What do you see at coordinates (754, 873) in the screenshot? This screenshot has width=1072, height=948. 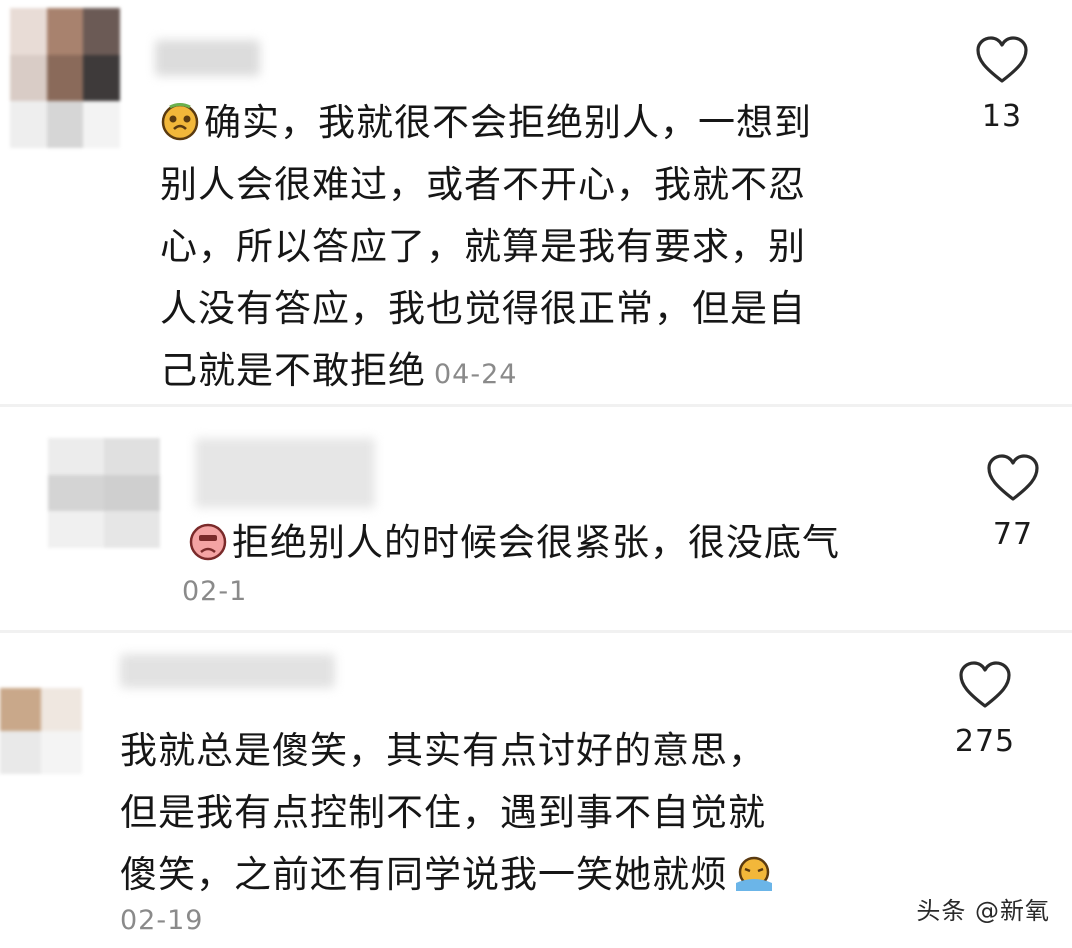 I see `crying-emoji-icon` at bounding box center [754, 873].